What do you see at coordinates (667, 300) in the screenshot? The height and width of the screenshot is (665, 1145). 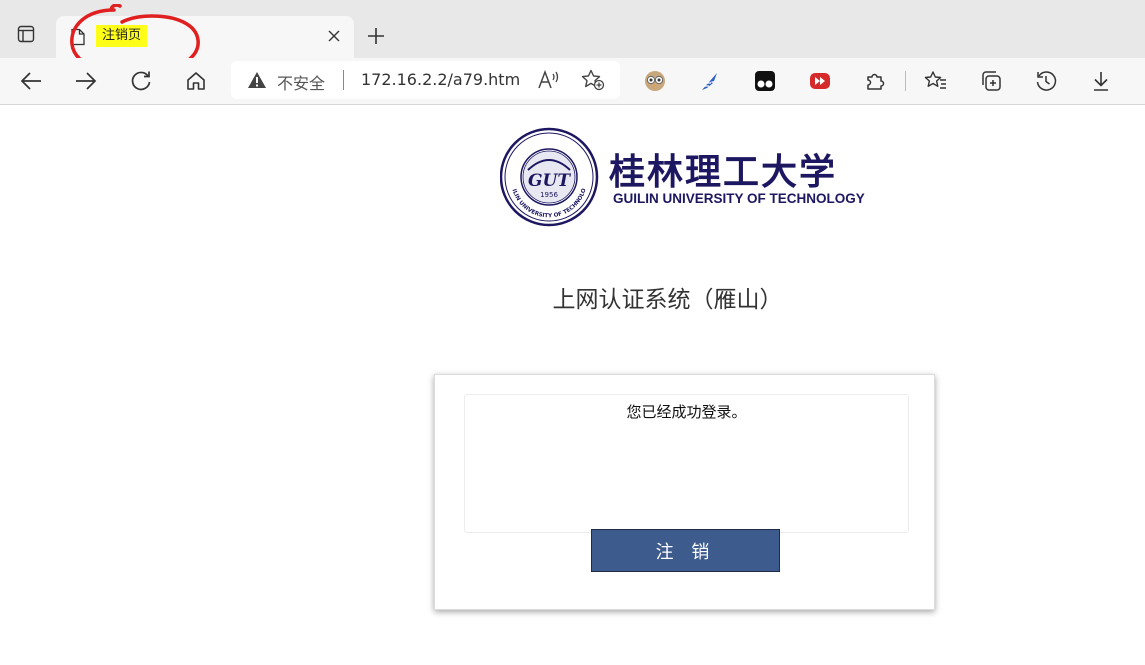 I see `system-heading: 上网认证系统（雁山）` at bounding box center [667, 300].